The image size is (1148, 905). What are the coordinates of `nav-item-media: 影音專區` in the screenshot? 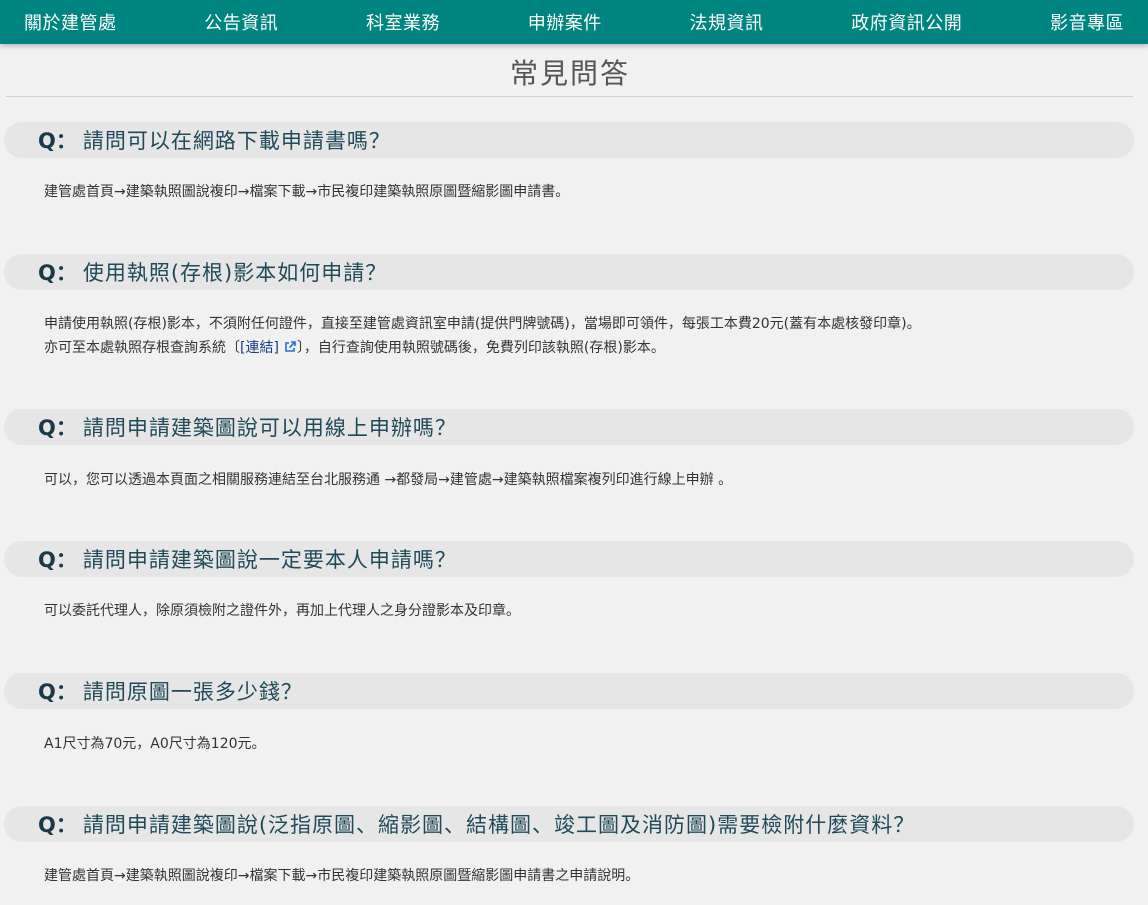 It's located at (1087, 22).